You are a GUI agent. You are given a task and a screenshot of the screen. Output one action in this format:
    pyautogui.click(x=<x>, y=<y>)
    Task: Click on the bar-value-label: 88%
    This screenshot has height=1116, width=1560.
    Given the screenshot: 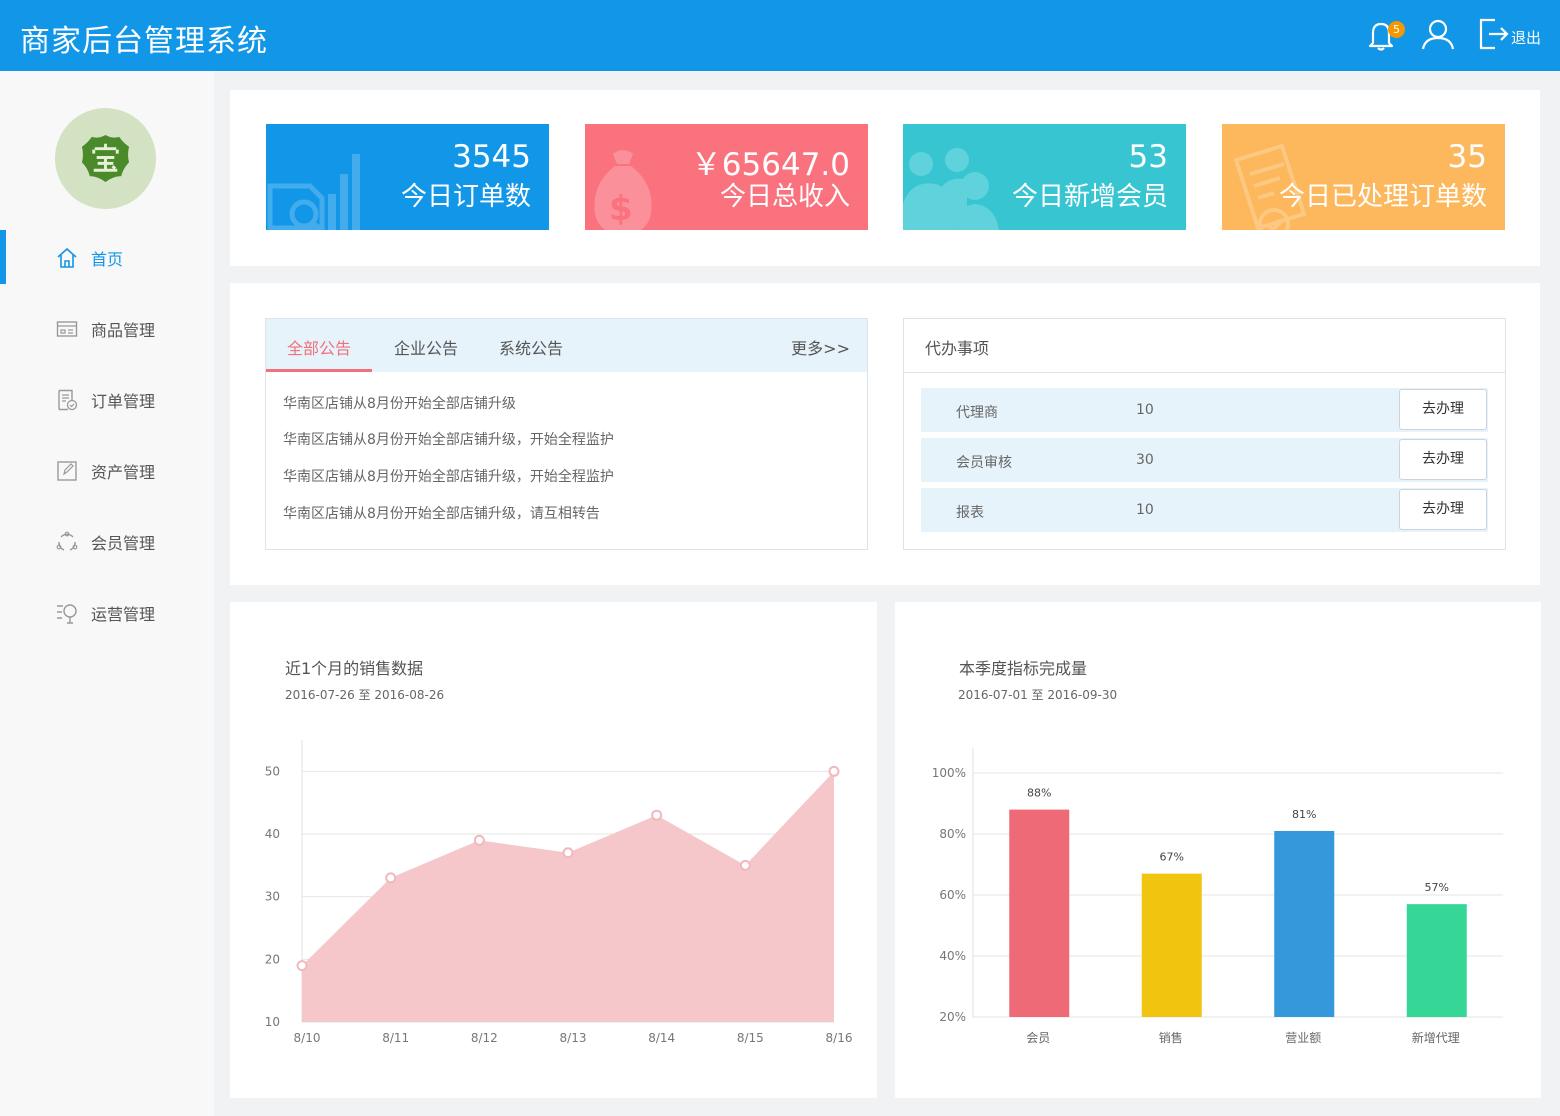 What is the action you would take?
    pyautogui.click(x=1039, y=793)
    